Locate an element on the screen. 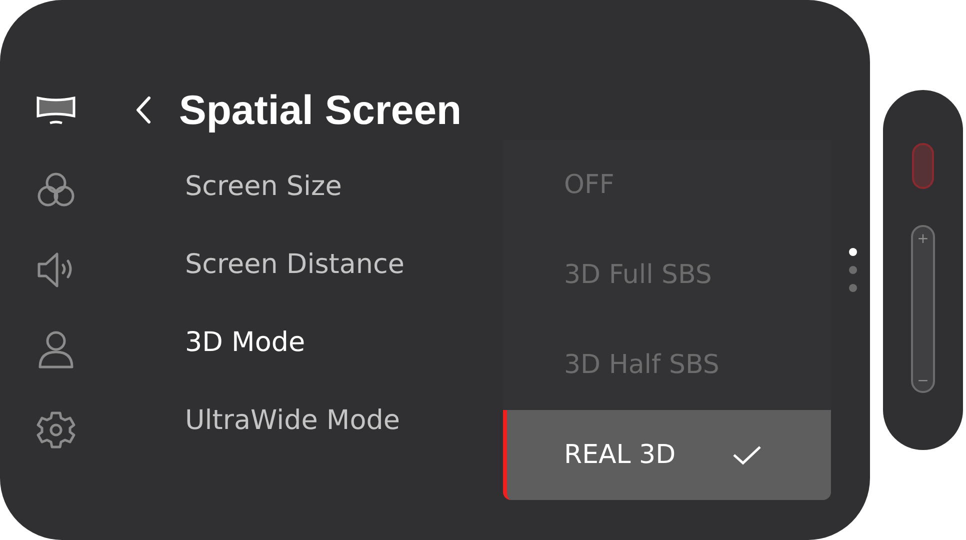 This screenshot has height=540, width=966. menu-item: Screen Distance is located at coordinates (323, 264).